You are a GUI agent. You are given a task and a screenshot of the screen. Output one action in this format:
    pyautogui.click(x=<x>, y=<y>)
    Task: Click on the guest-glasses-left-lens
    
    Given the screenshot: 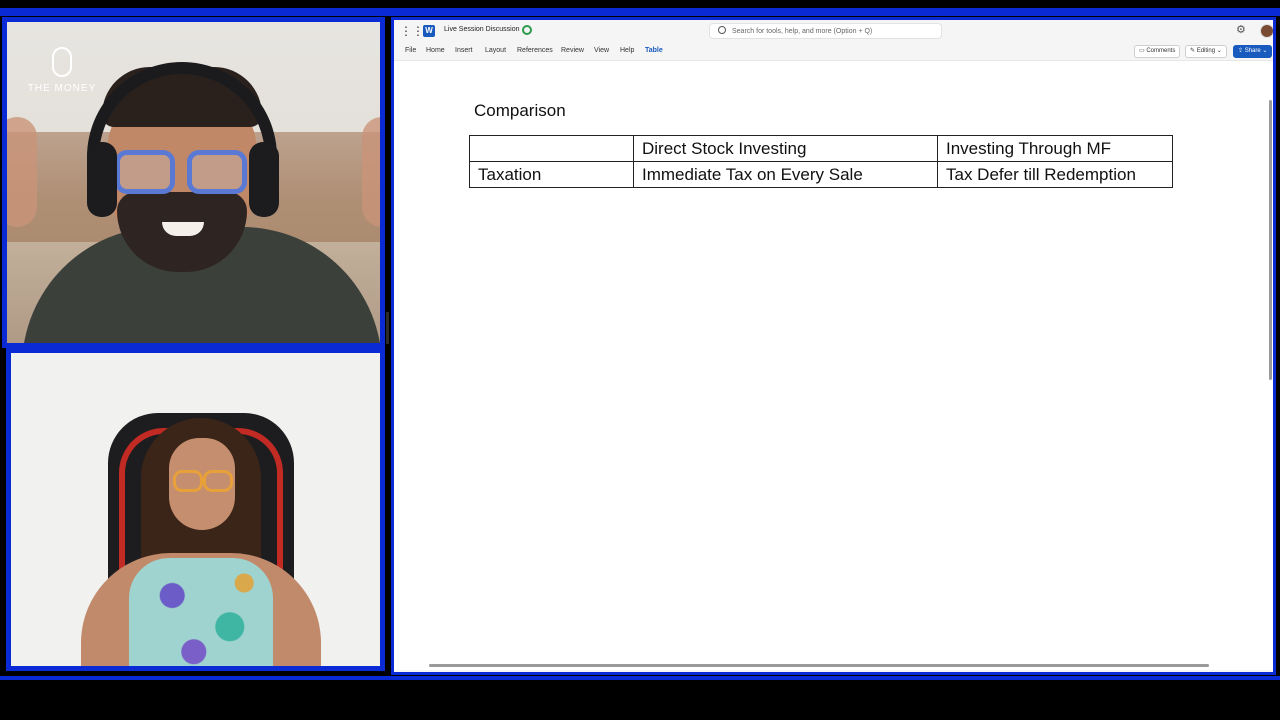 What is the action you would take?
    pyautogui.click(x=188, y=481)
    